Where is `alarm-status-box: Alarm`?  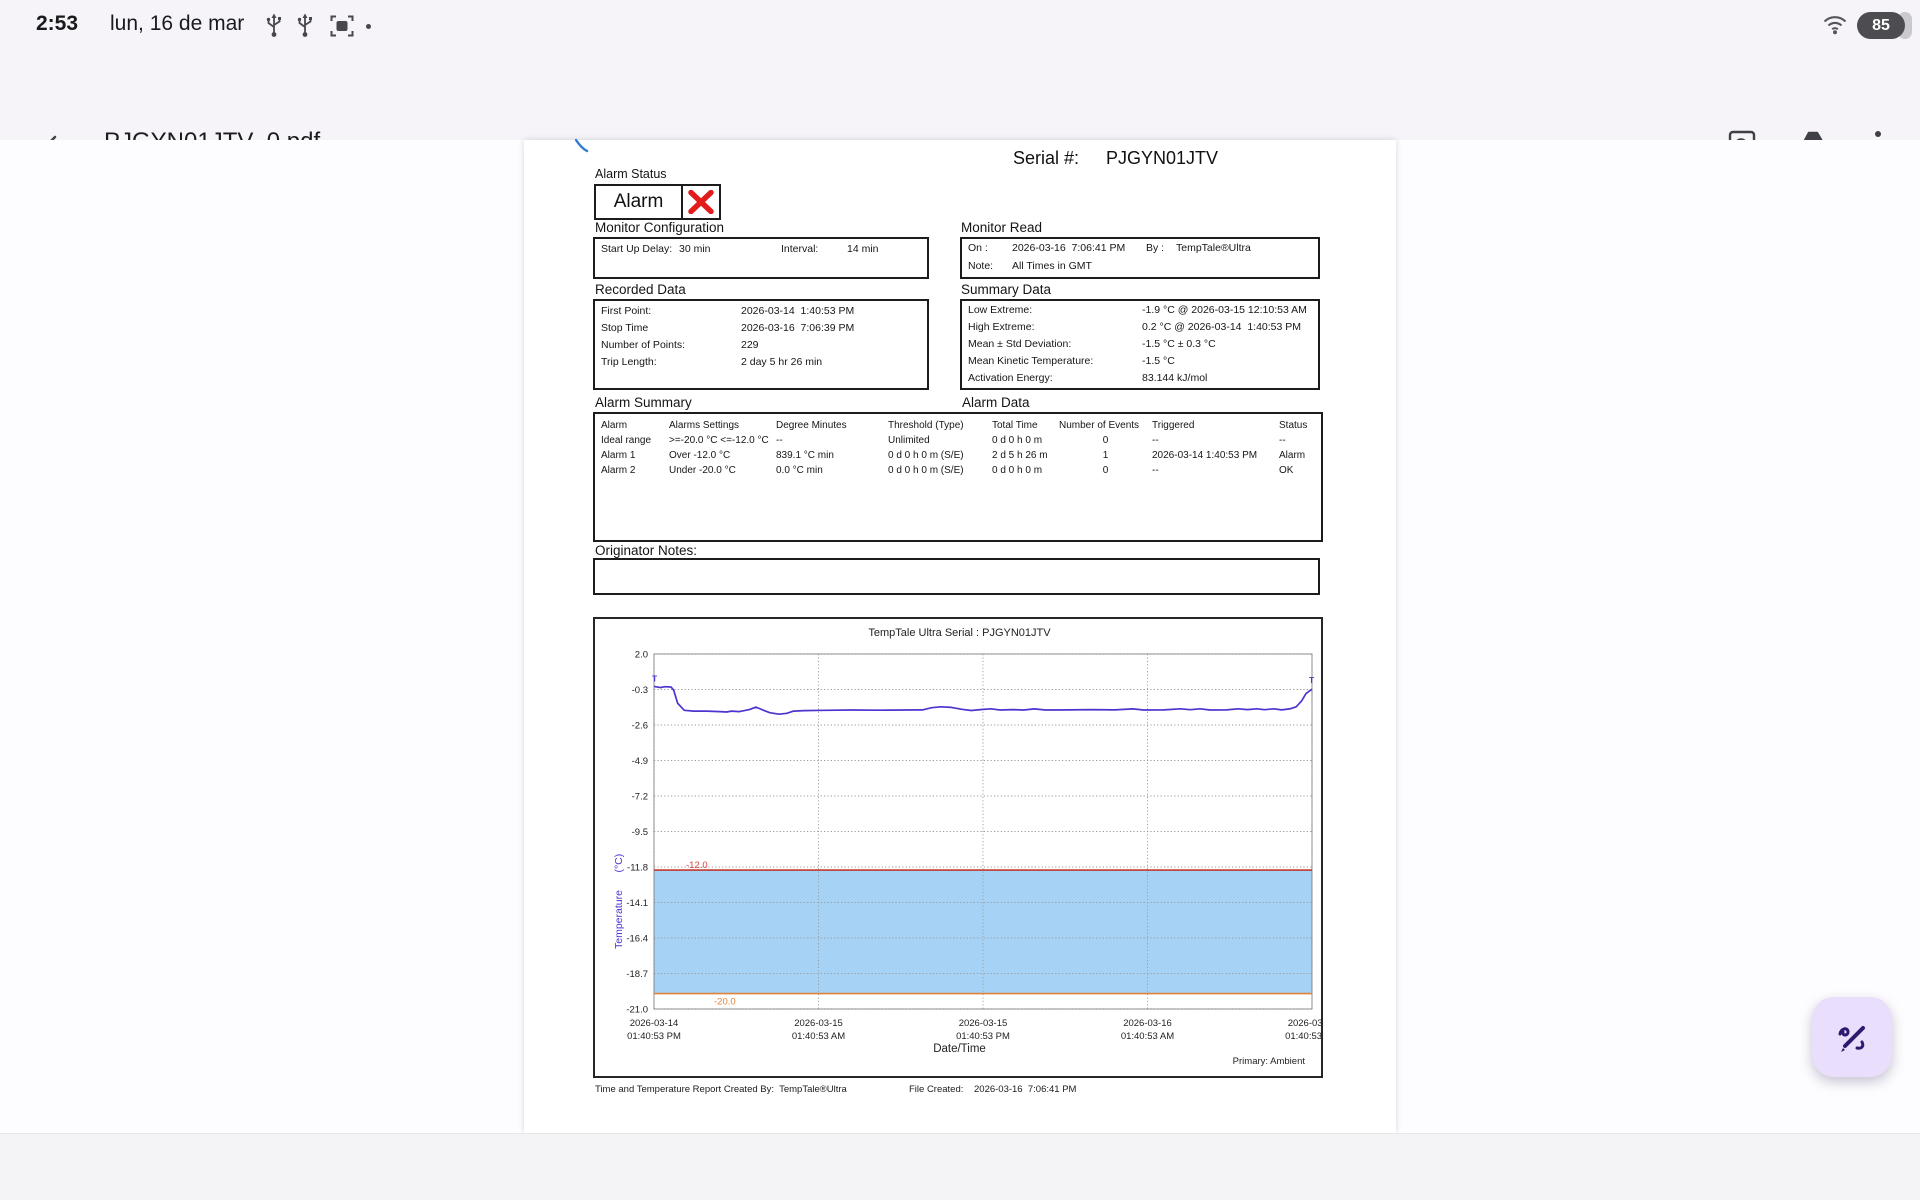
alarm-status-box: Alarm is located at coordinates (657, 202).